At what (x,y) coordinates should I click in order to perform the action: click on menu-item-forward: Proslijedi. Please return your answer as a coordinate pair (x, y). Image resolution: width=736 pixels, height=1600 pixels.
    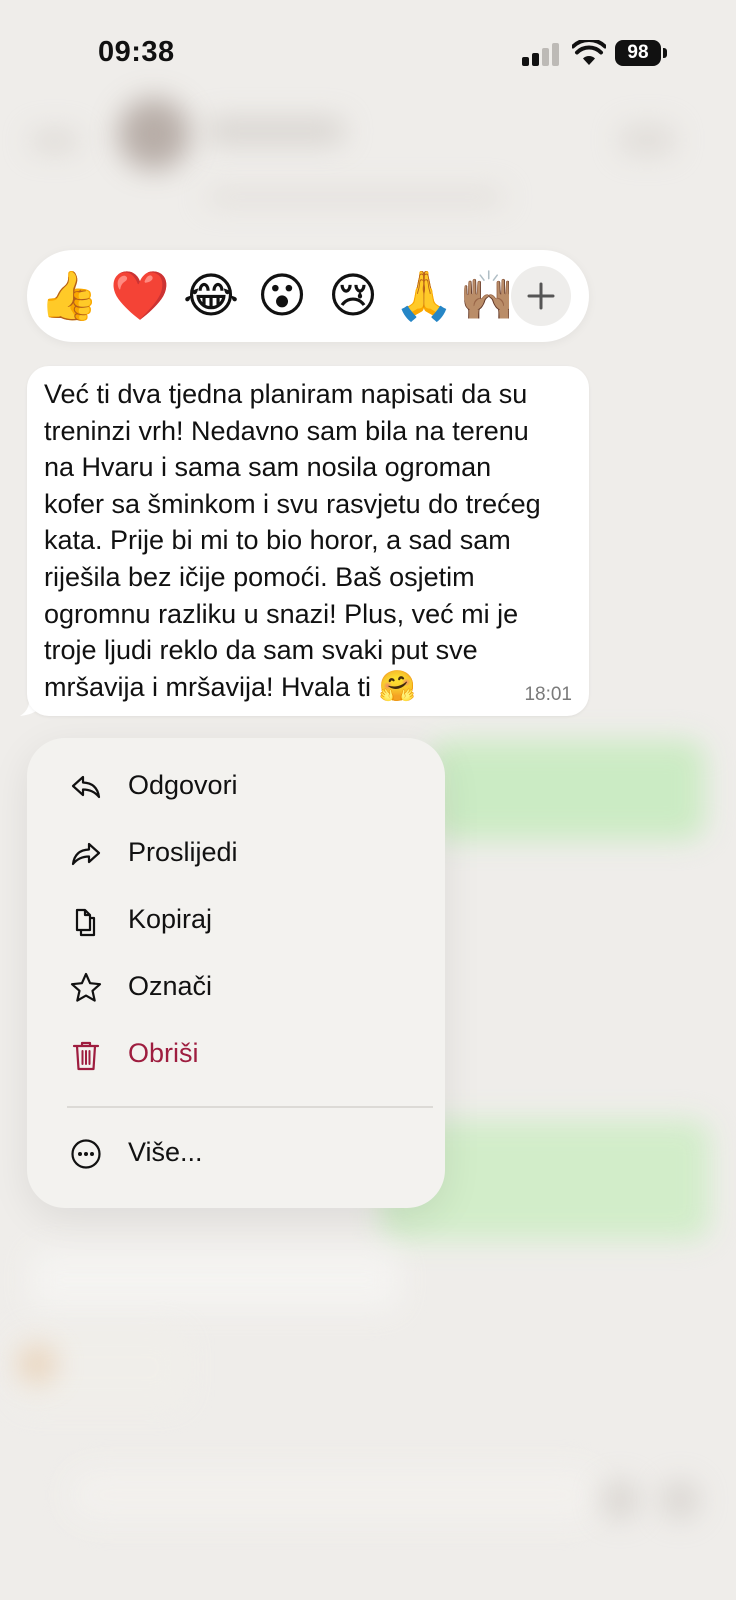
    Looking at the image, I should click on (236, 854).